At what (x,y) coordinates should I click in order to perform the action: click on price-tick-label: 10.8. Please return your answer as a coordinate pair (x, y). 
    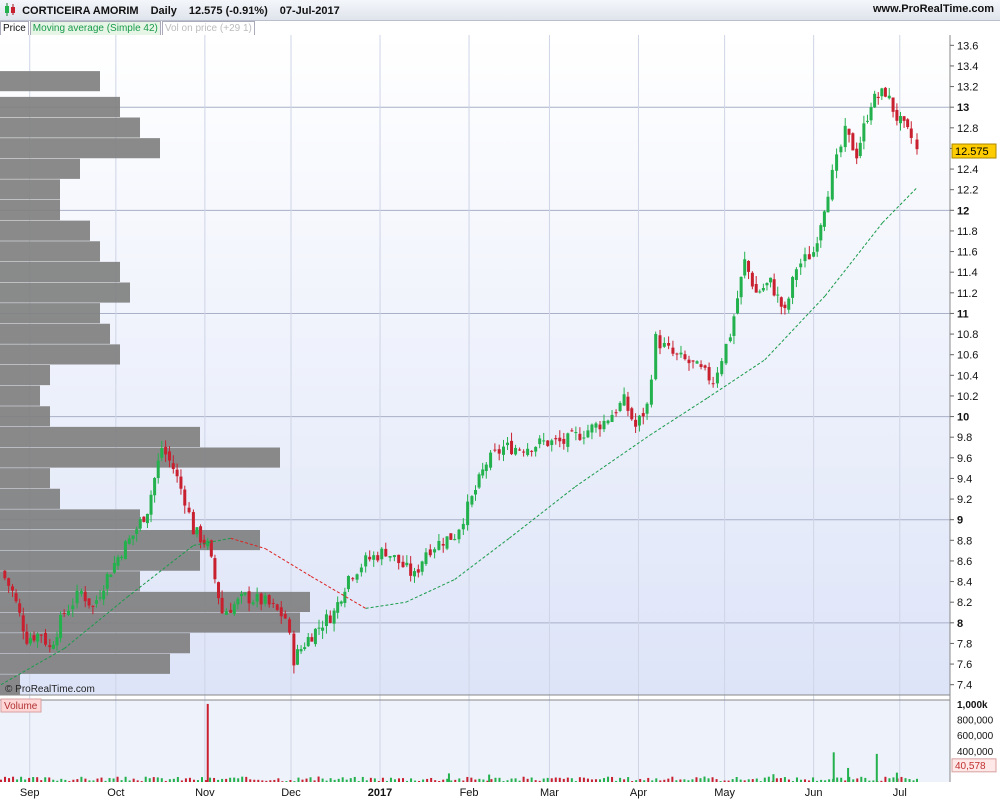
    Looking at the image, I should click on (967, 335).